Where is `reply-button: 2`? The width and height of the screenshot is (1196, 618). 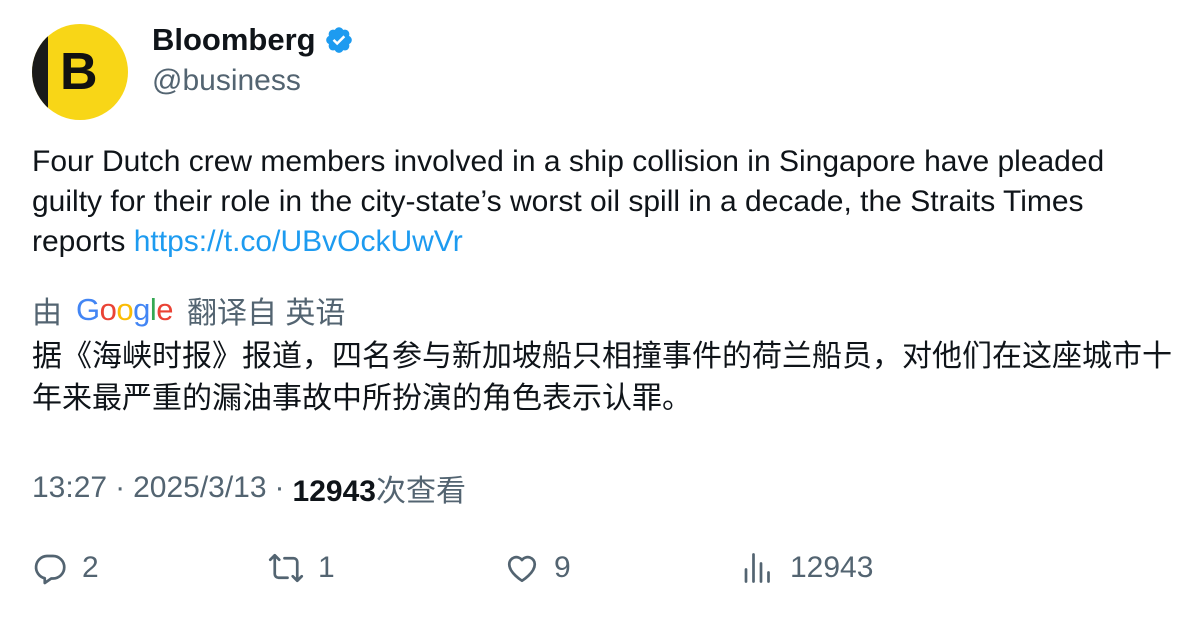
reply-button: 2 is located at coordinates (65, 568).